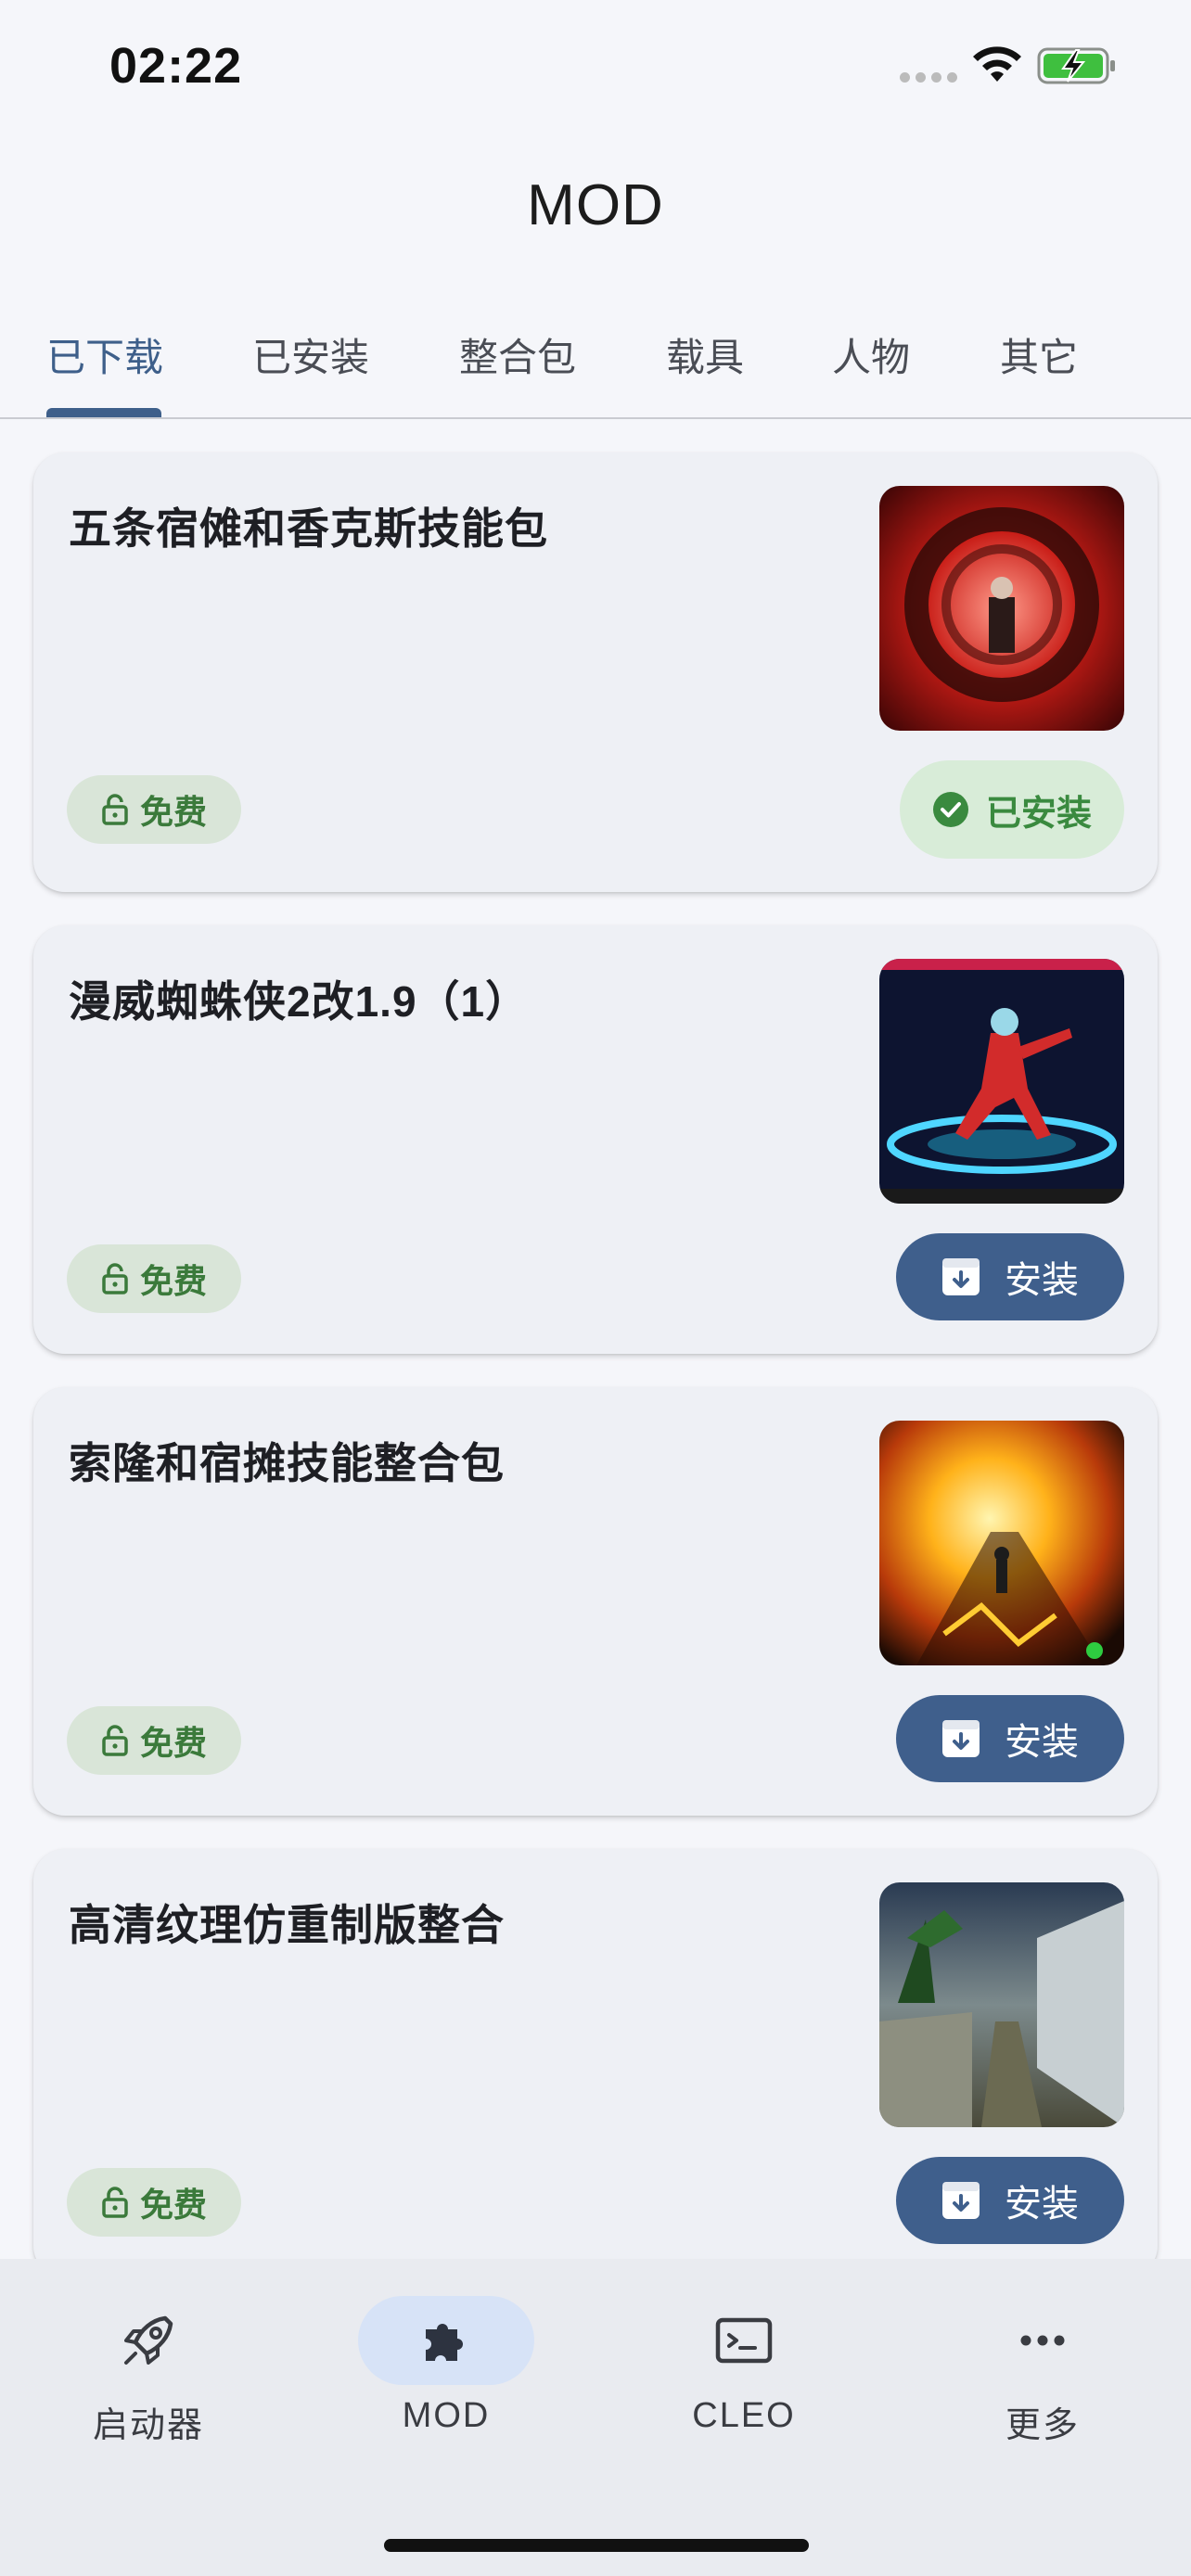 The height and width of the screenshot is (2576, 1191). I want to click on tab-bundles: 整合包, so click(517, 368).